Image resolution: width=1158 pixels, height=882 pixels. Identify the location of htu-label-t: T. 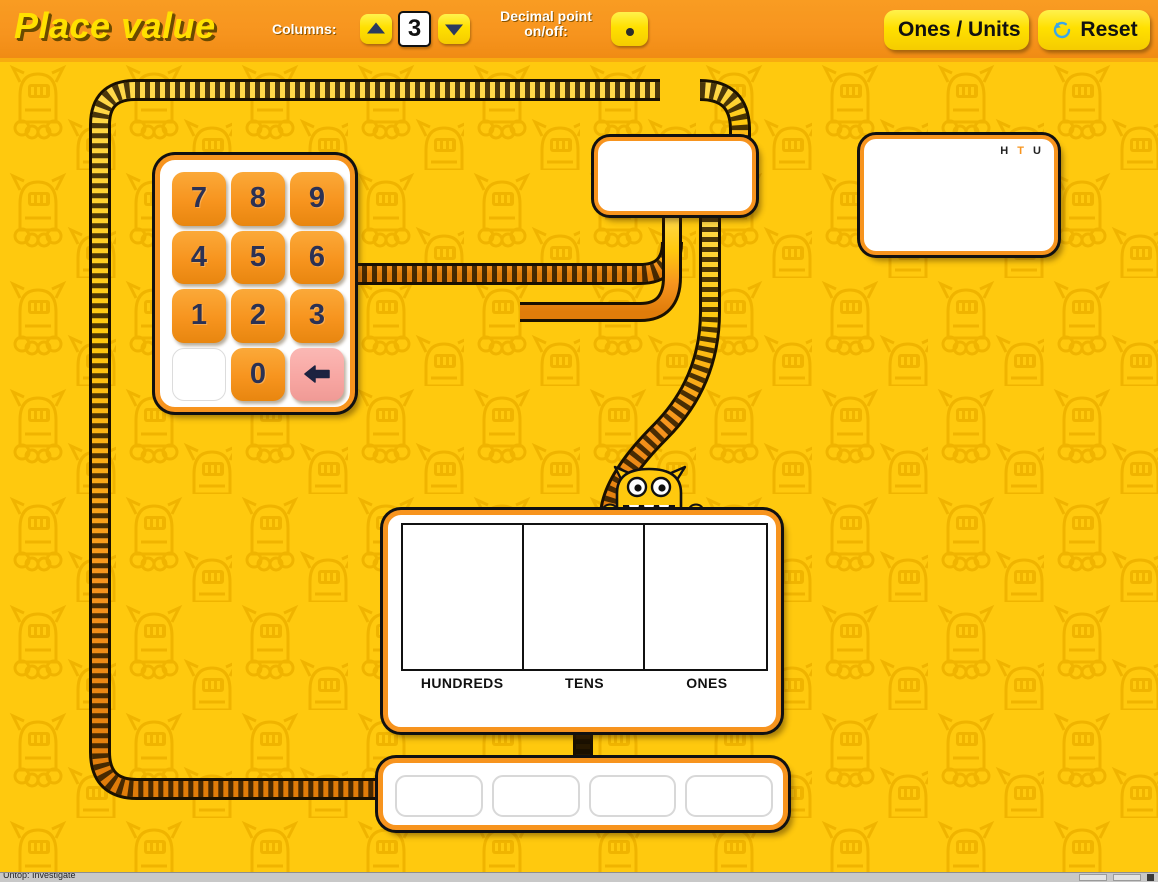
(1022, 151).